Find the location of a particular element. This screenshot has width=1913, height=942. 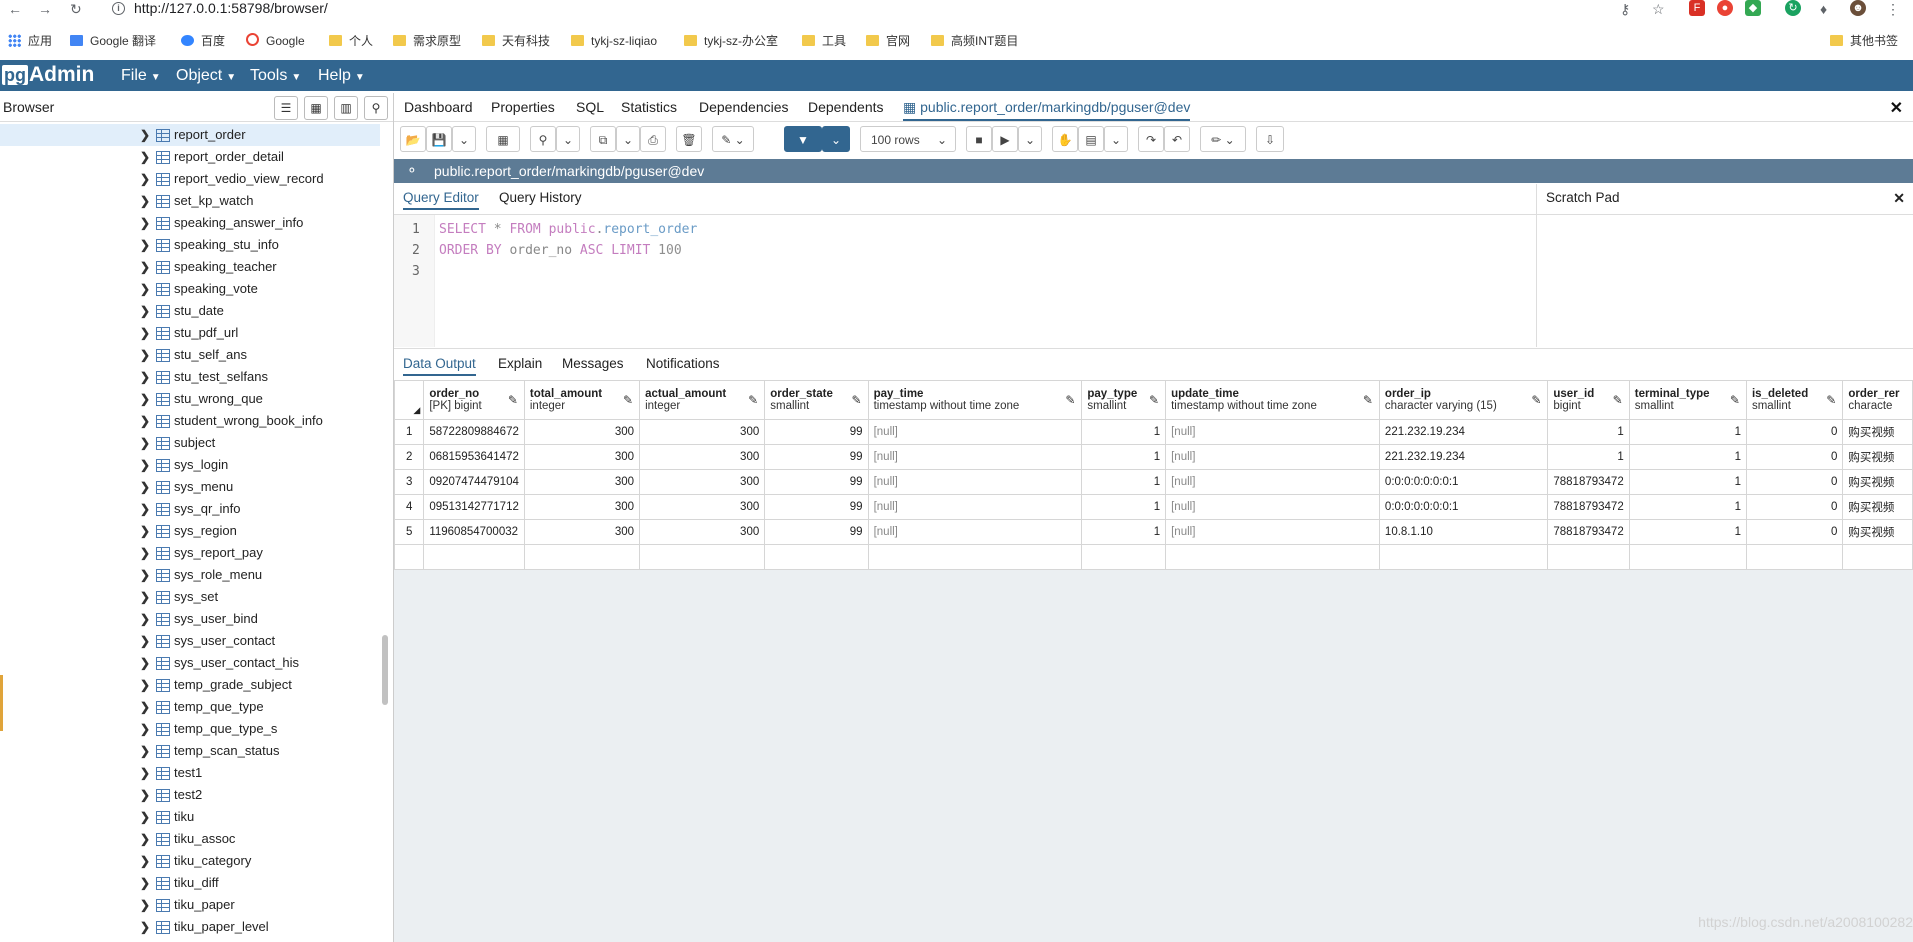

star-icon: ☆ is located at coordinates (1658, 9).